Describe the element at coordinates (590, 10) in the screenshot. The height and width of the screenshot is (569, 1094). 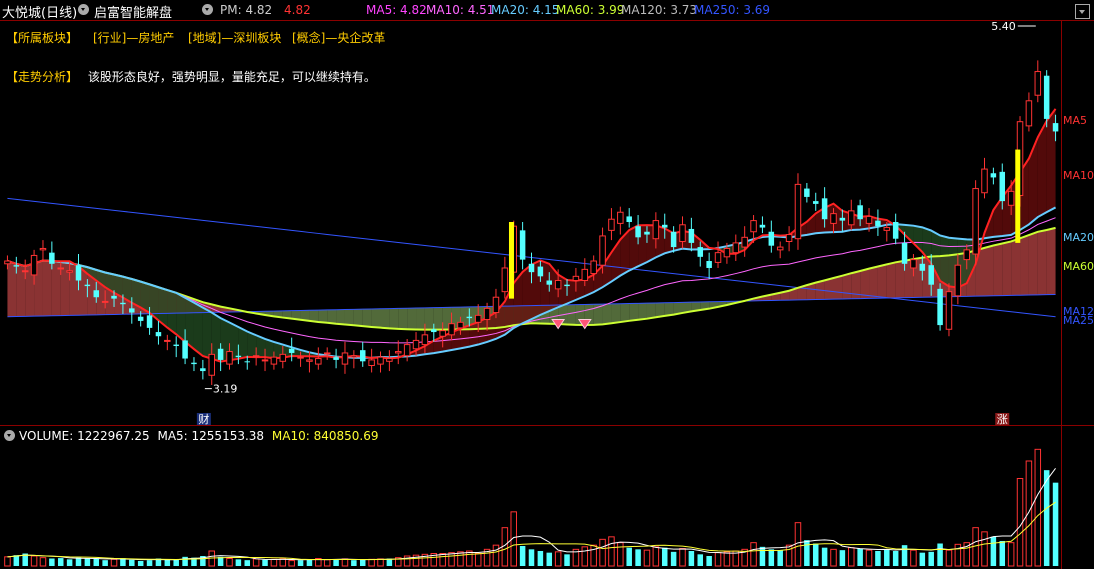
I see `ma60-label: MA60: 3.99` at that location.